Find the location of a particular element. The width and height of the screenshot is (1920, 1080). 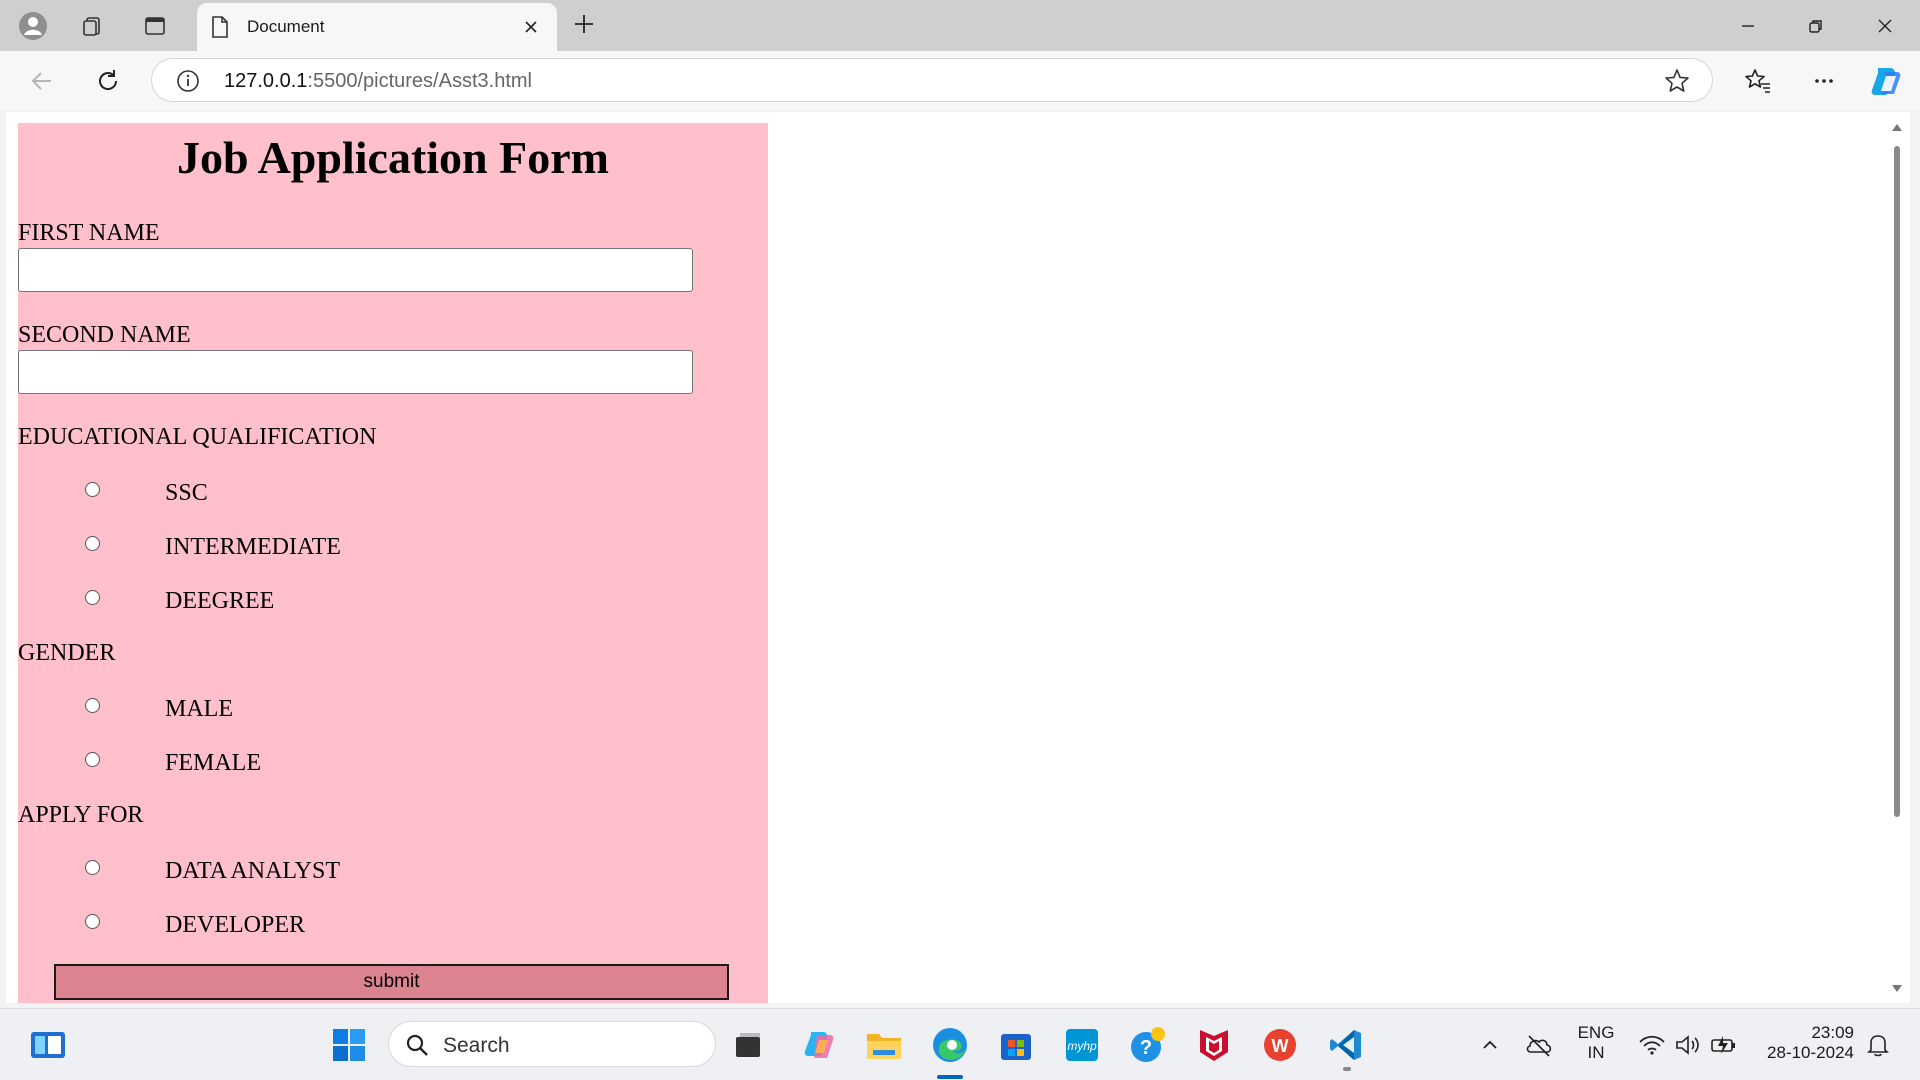

svg-text: myhp is located at coordinates (1082, 1046).